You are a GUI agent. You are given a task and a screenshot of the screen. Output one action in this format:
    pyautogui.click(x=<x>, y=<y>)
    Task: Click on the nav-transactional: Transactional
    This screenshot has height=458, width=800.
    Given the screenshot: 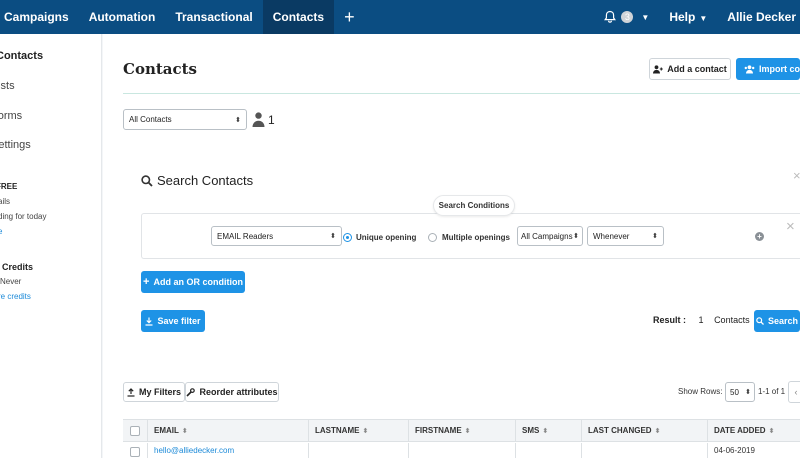 What is the action you would take?
    pyautogui.click(x=213, y=17)
    